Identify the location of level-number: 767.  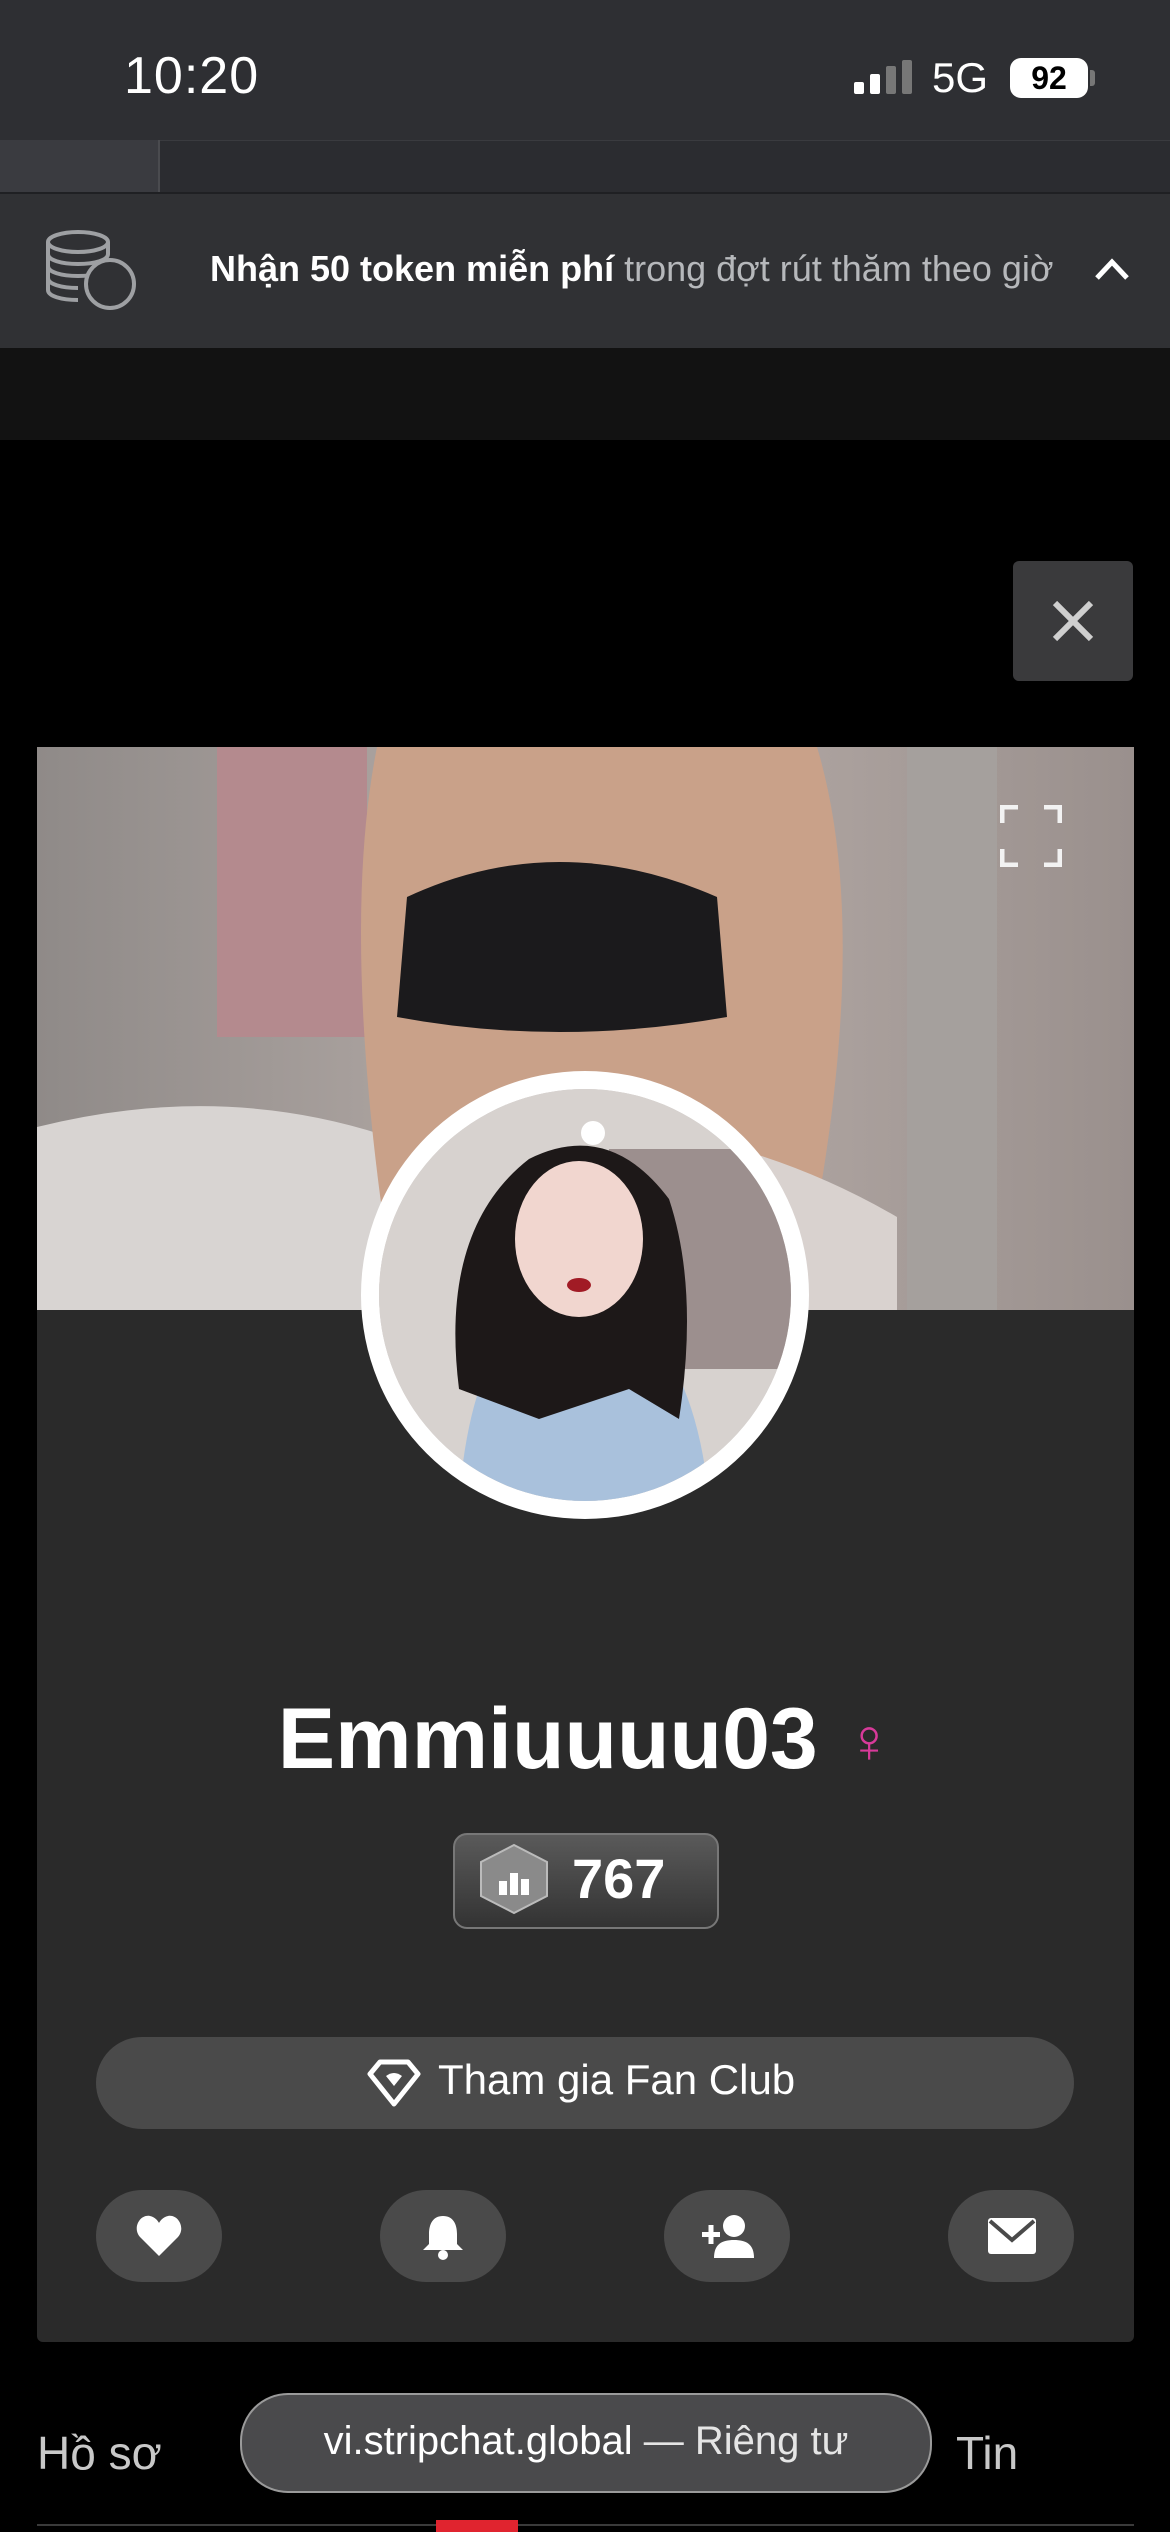
(619, 1878).